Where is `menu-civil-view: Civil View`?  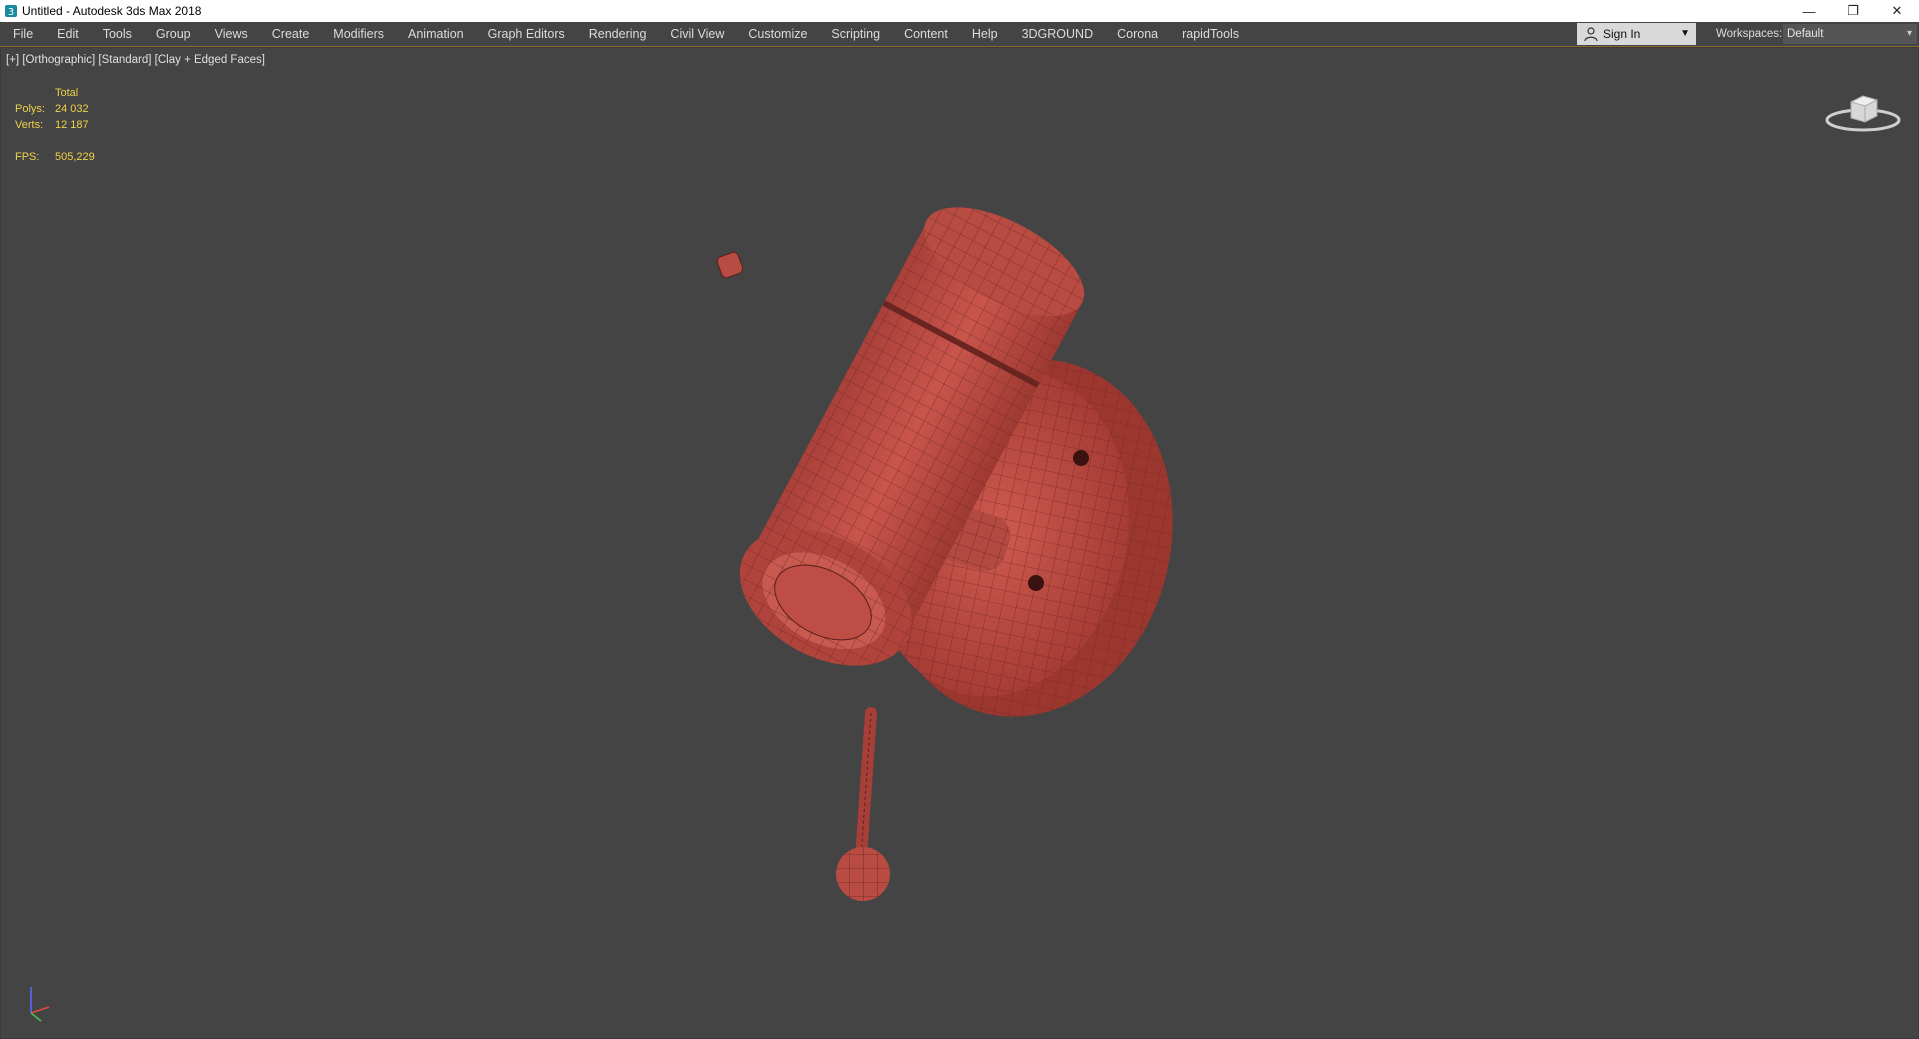
menu-civil-view: Civil View is located at coordinates (697, 34).